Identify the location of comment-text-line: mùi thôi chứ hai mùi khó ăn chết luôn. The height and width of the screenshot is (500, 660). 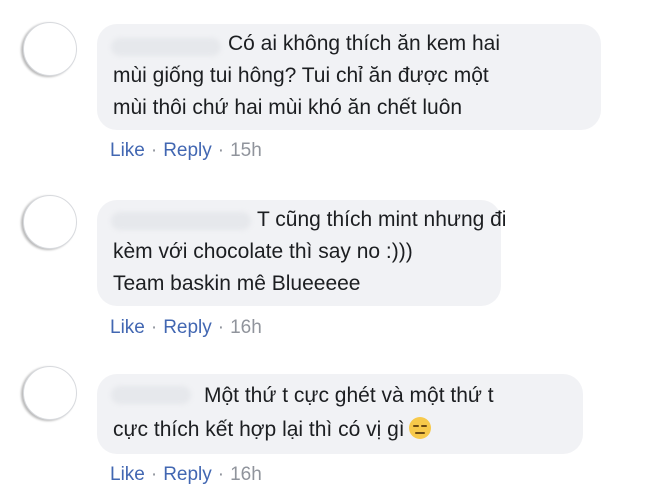
(288, 107).